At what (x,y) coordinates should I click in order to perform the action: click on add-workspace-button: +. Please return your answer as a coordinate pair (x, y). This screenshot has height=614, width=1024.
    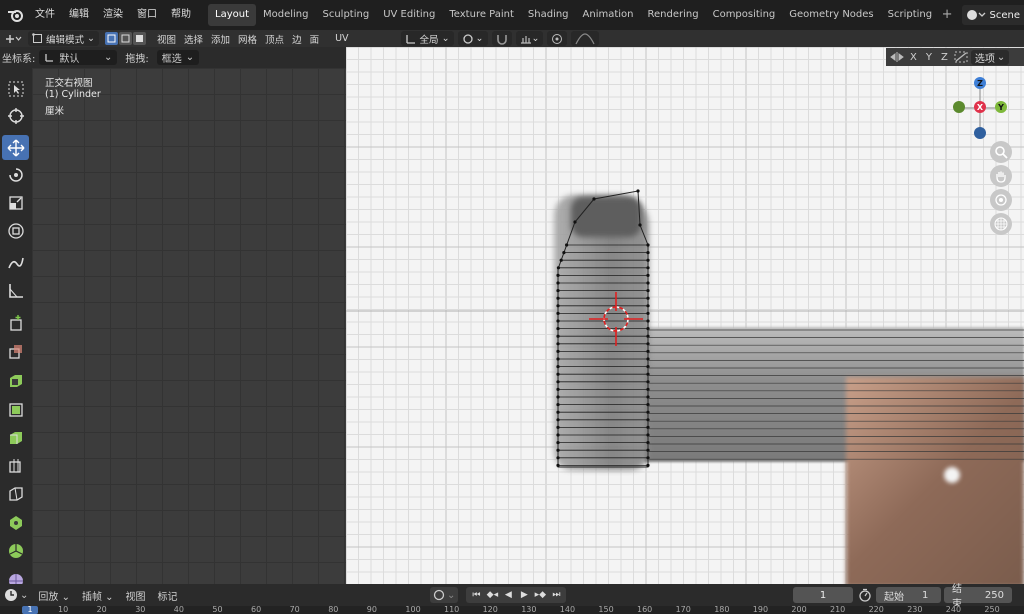
    Looking at the image, I should click on (947, 15).